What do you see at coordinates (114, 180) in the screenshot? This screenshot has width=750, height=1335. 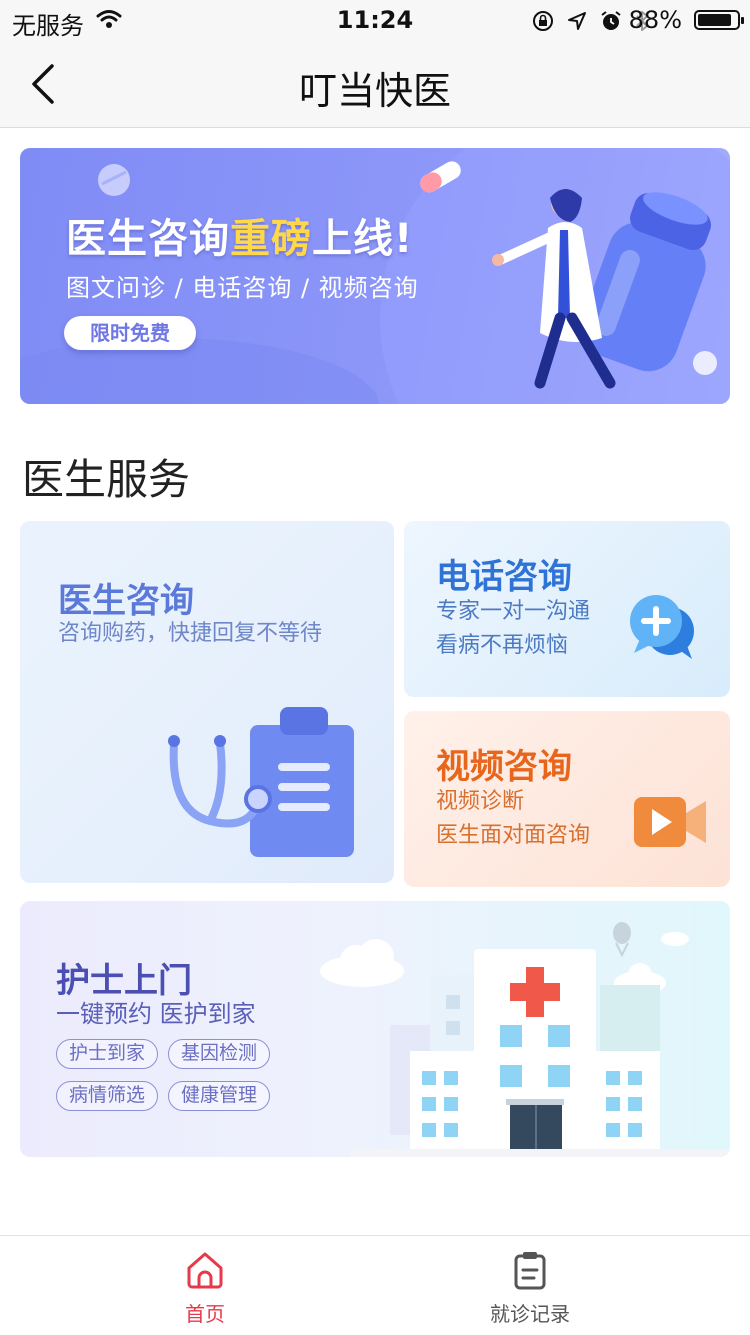 I see `pill-decoration-icon` at bounding box center [114, 180].